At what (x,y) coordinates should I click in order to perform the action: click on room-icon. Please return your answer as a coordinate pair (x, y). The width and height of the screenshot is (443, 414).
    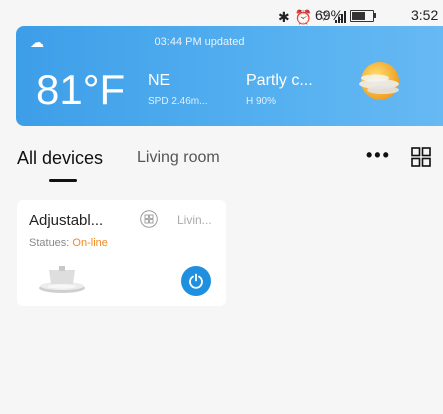
    Looking at the image, I should click on (149, 219).